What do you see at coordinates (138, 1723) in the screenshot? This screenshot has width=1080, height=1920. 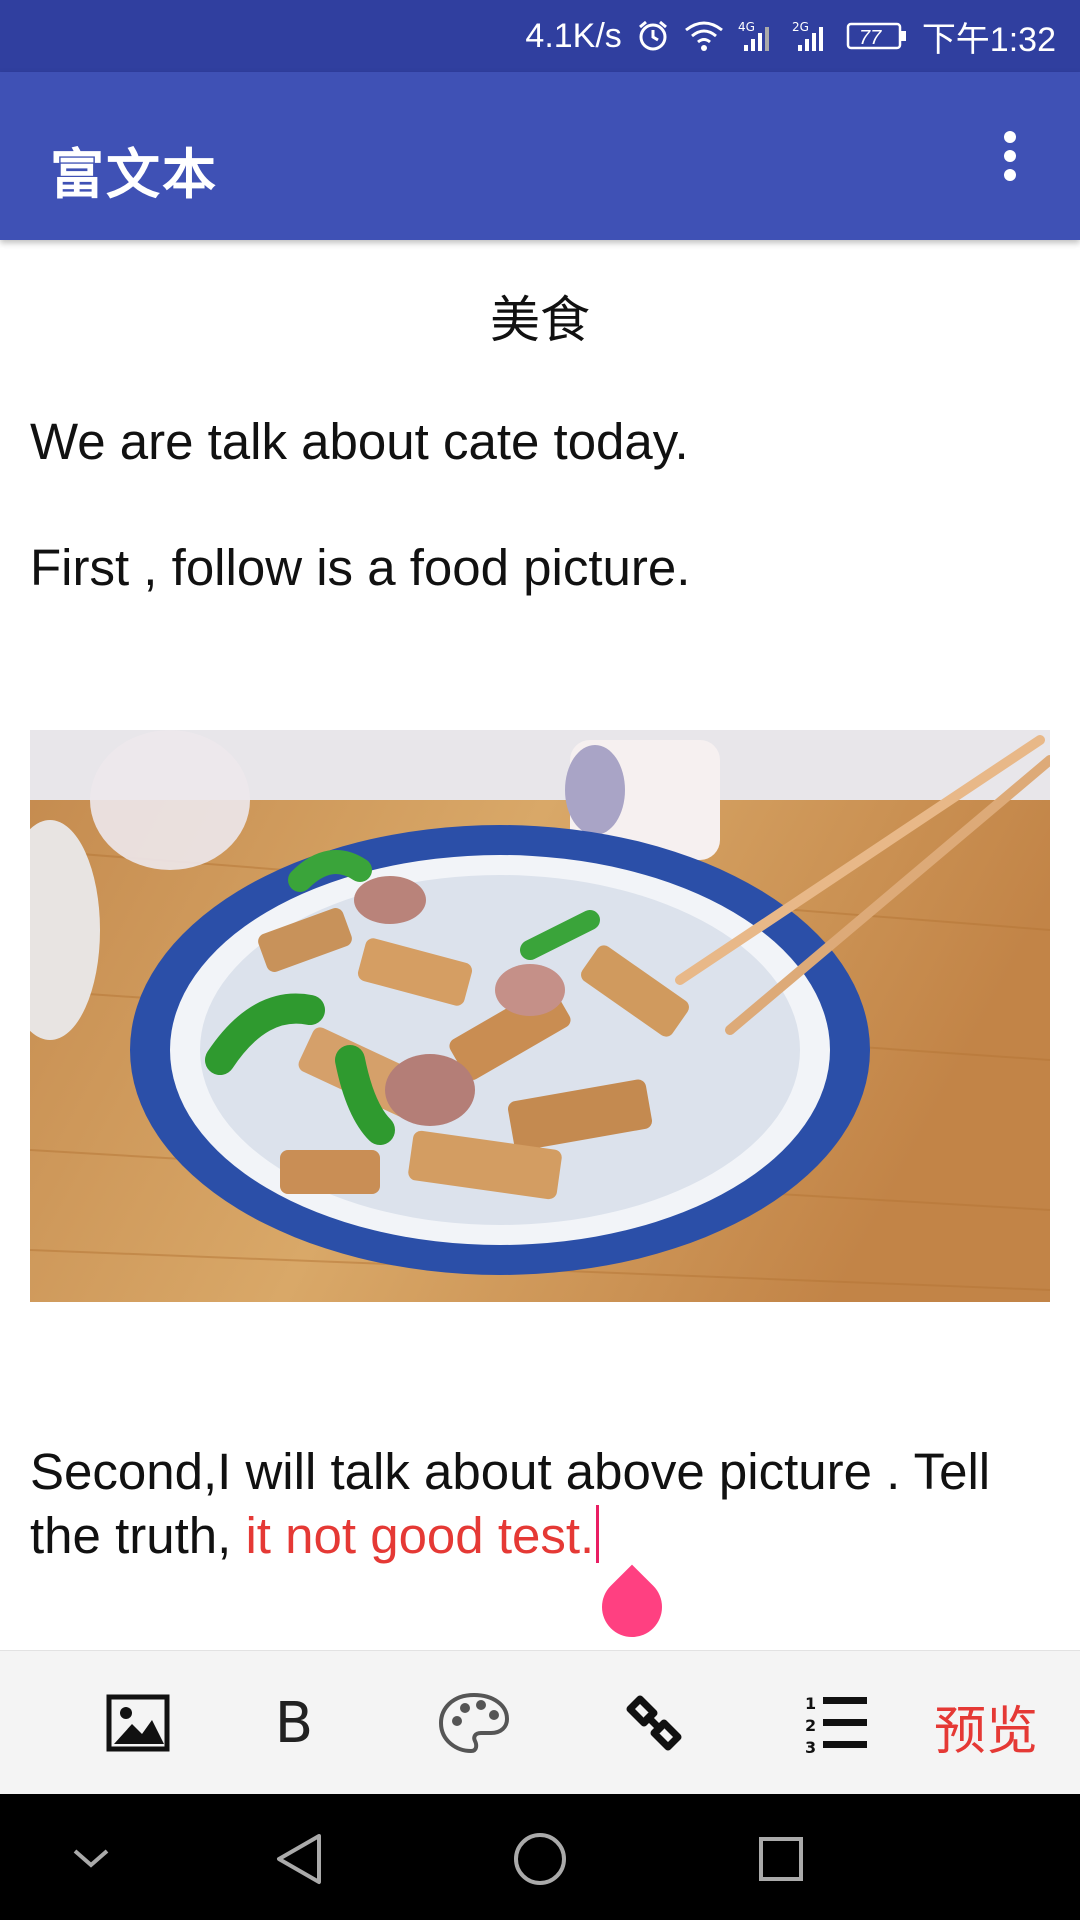 I see `image-icon` at bounding box center [138, 1723].